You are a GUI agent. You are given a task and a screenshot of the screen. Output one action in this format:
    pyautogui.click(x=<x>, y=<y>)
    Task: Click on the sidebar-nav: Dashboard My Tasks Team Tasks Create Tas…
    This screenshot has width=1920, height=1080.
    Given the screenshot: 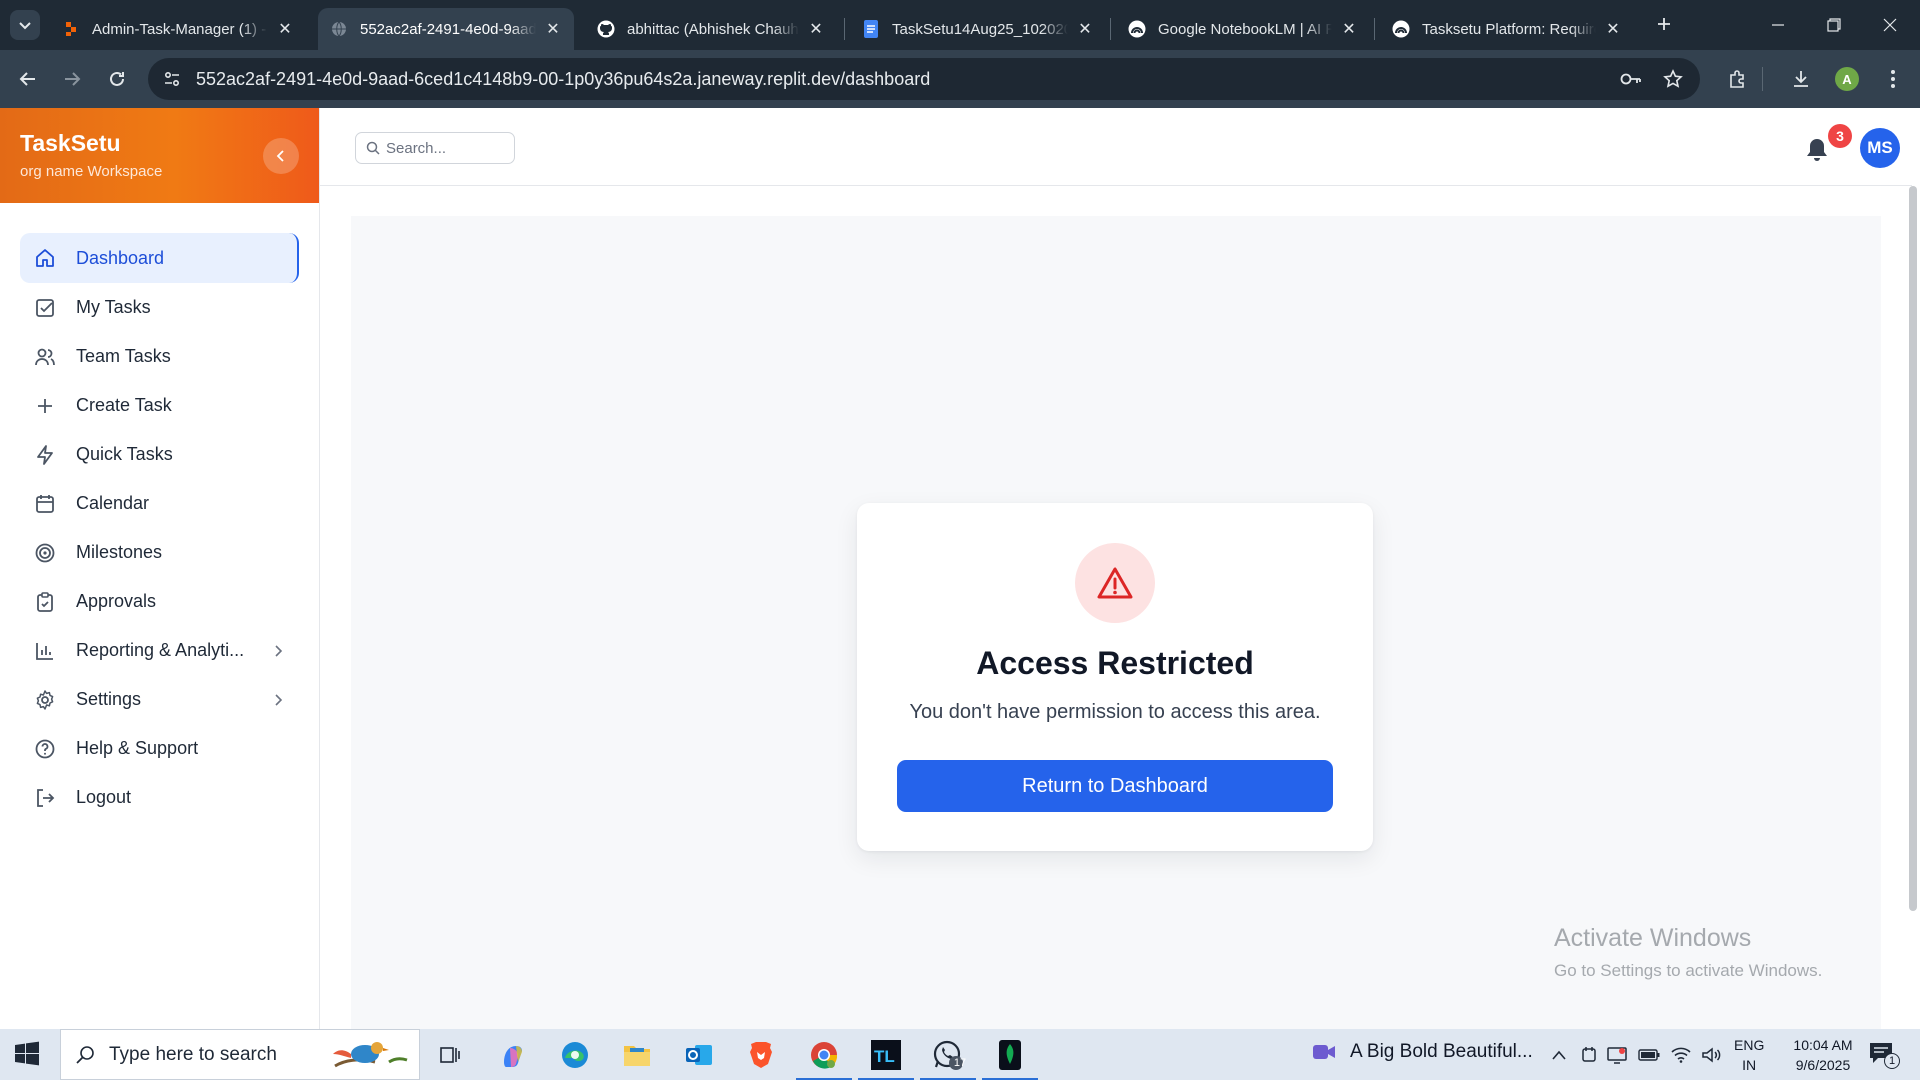 What is the action you would take?
    pyautogui.click(x=159, y=512)
    